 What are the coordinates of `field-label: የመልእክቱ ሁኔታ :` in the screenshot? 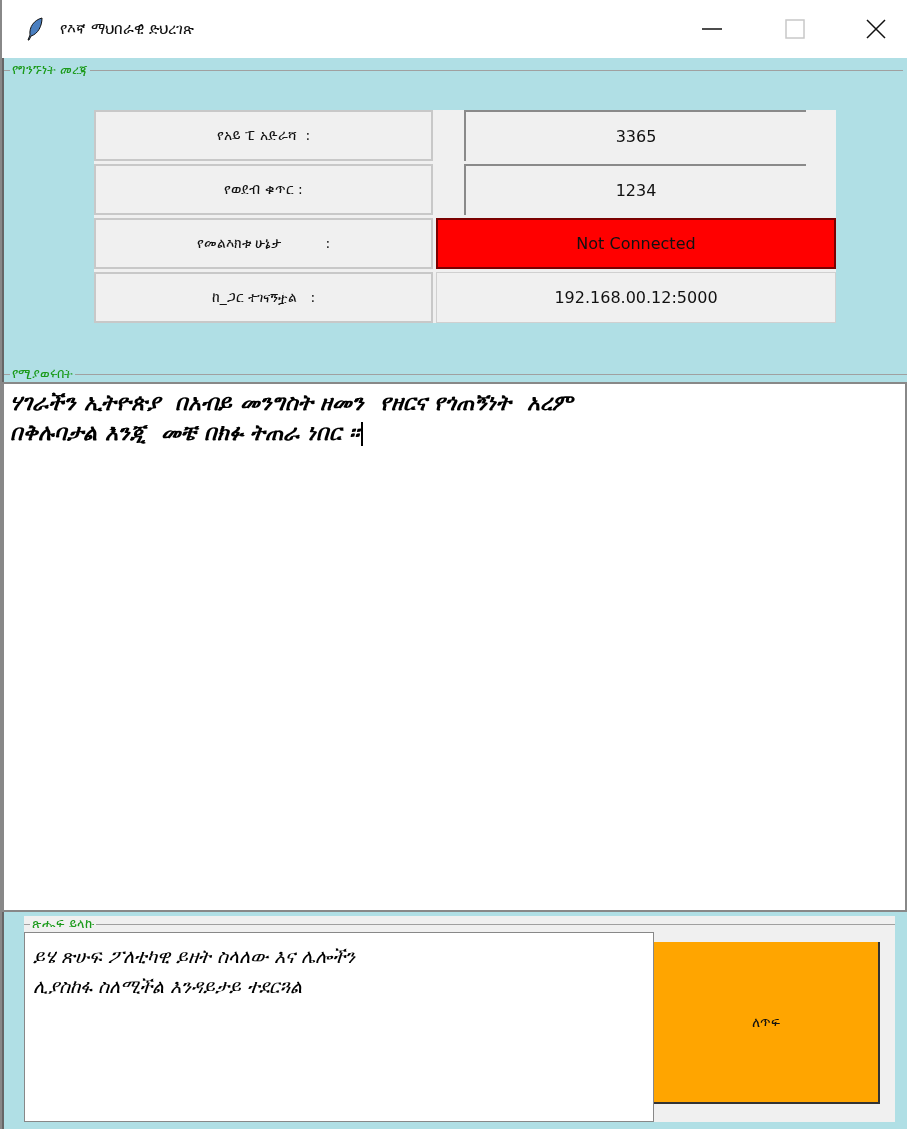 It's located at (263, 243).